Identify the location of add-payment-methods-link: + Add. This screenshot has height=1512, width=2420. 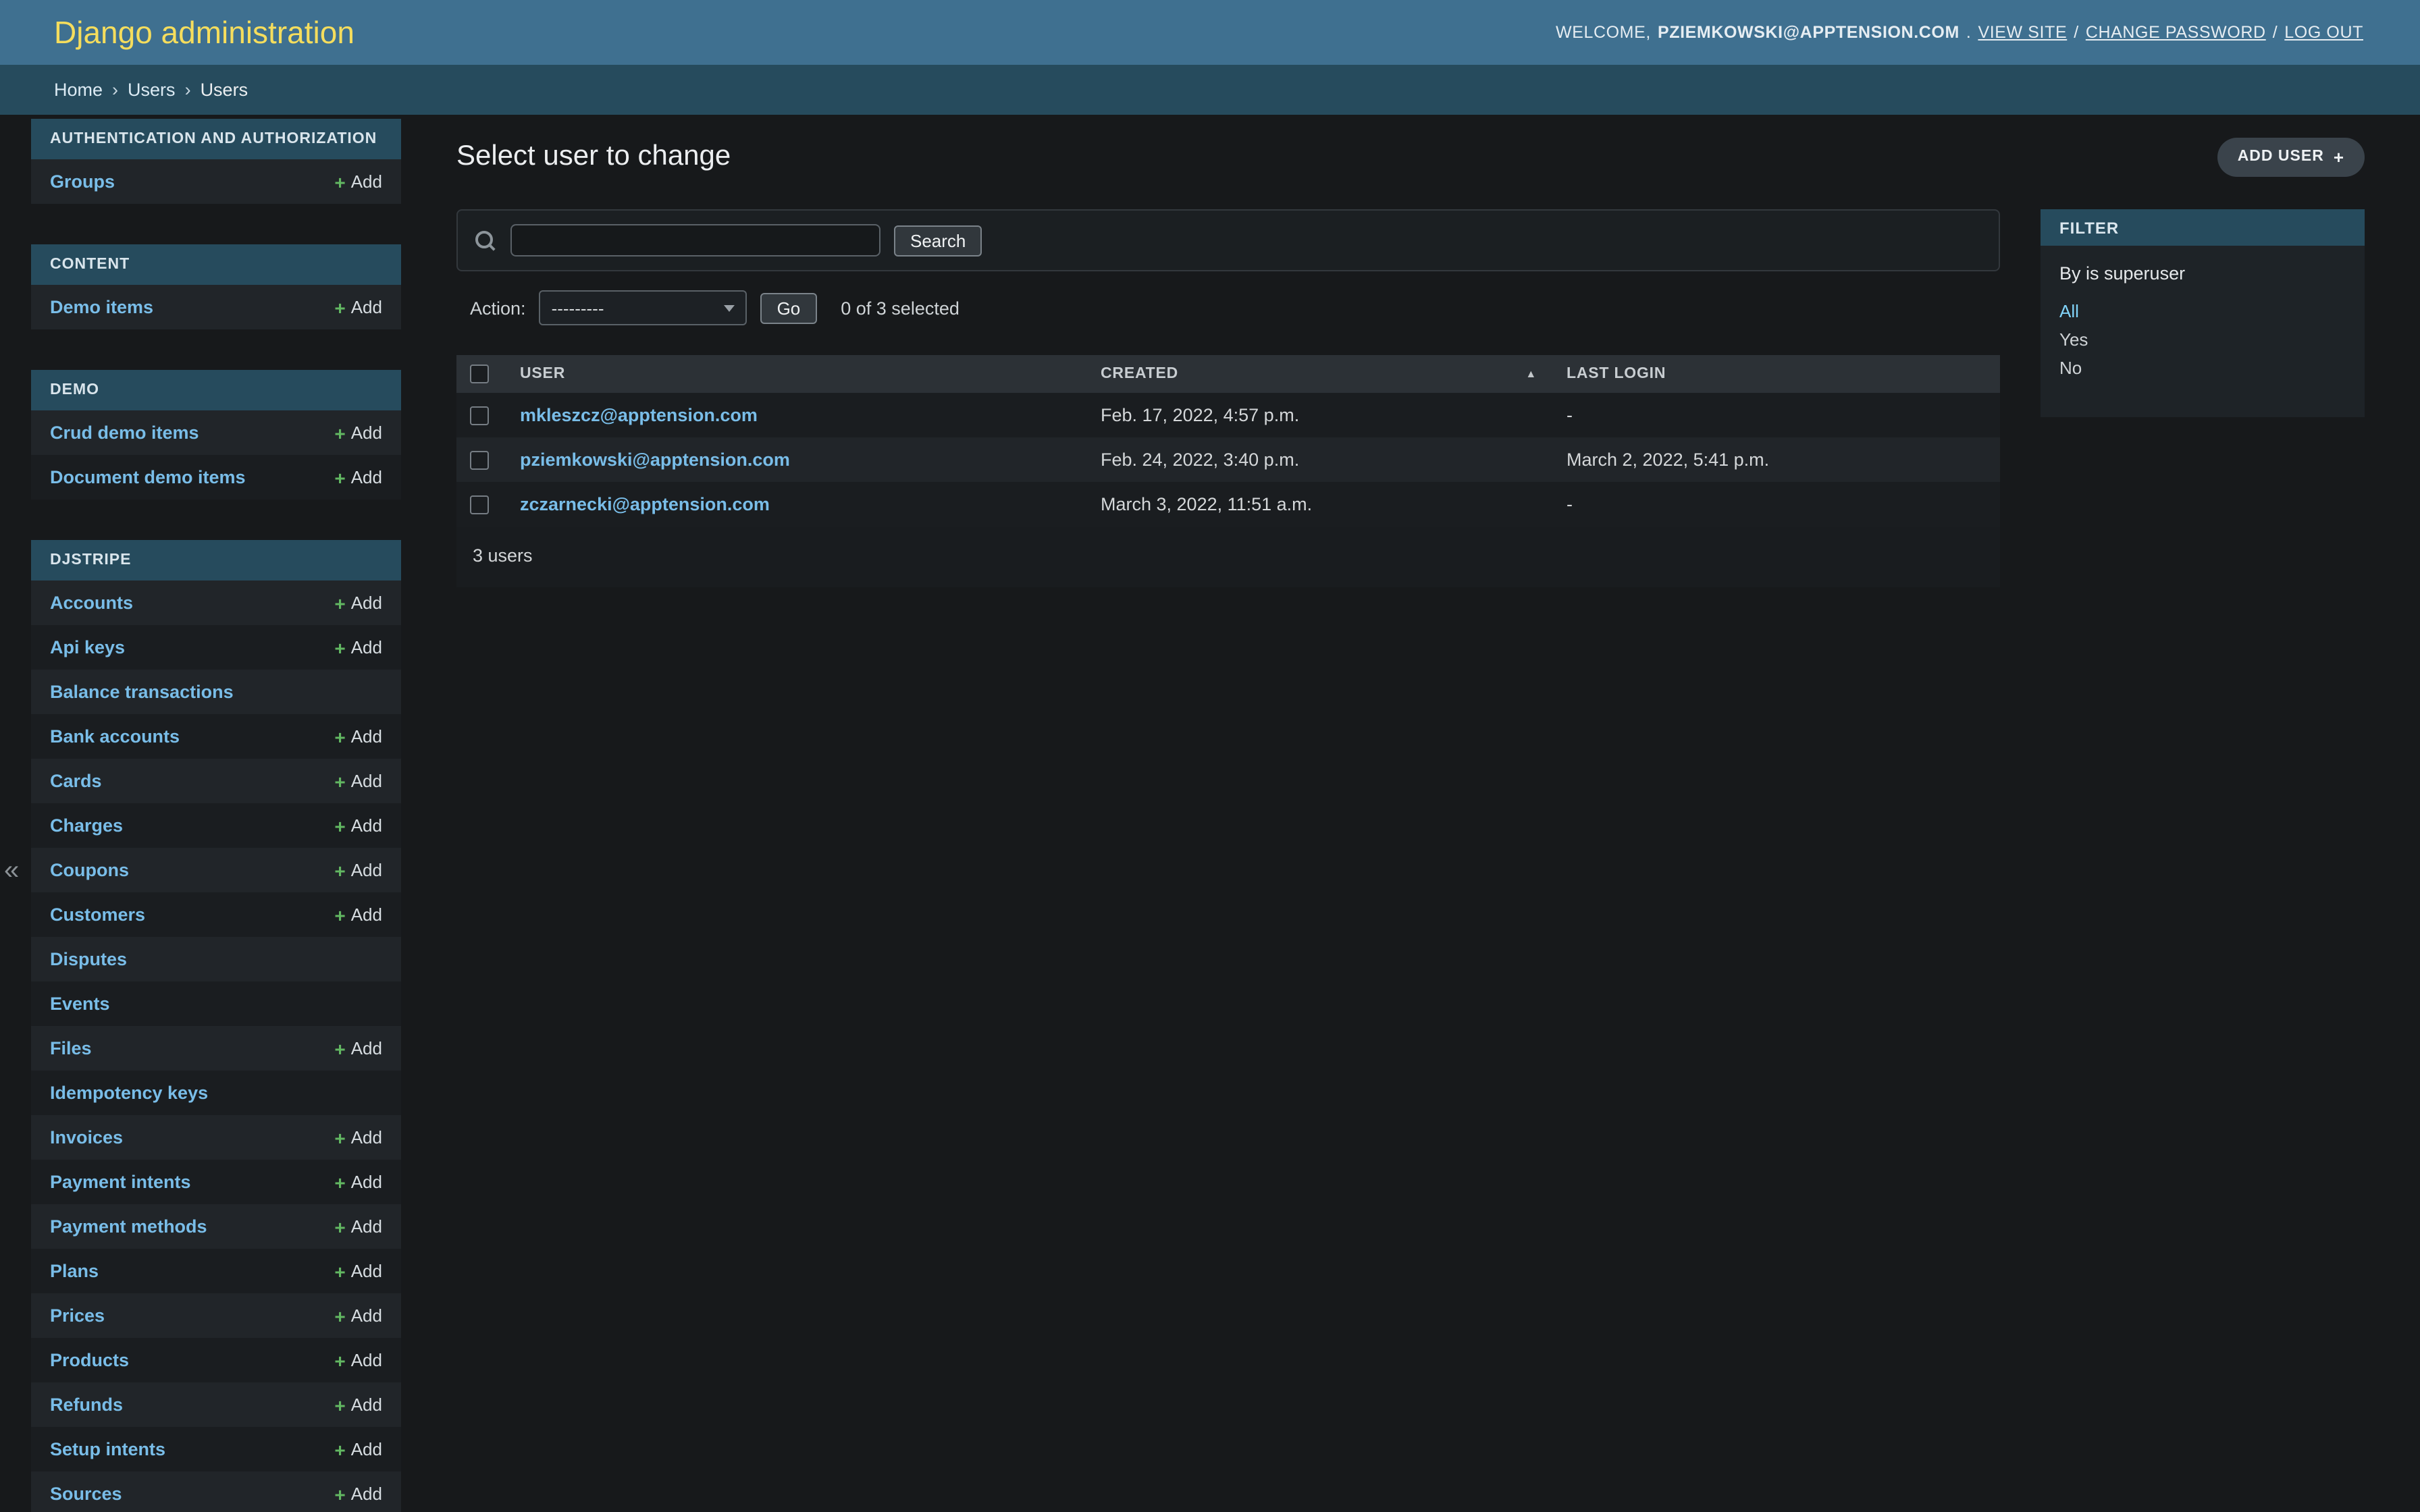
(358, 1226).